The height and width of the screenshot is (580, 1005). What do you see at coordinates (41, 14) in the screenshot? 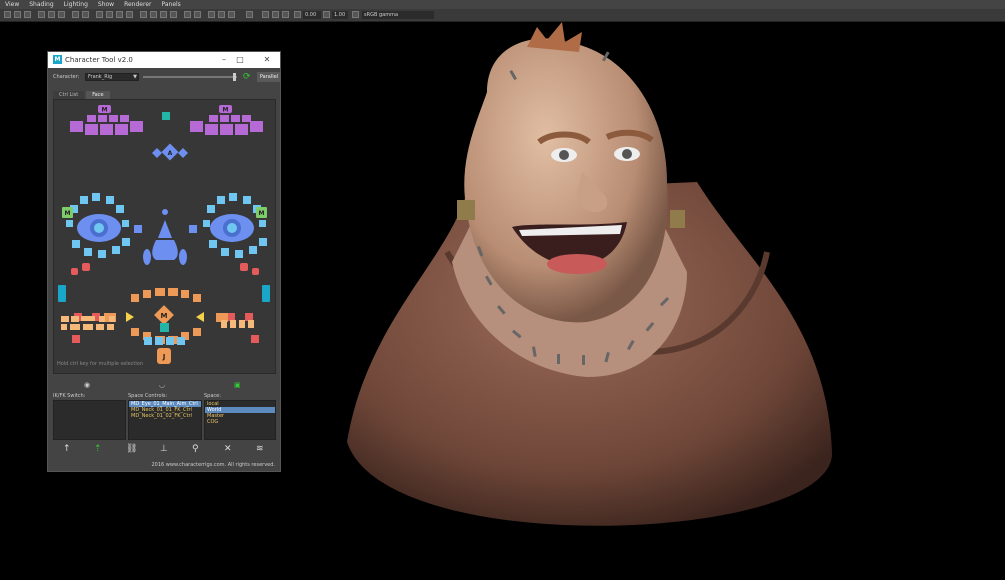
I see `grid-icon` at bounding box center [41, 14].